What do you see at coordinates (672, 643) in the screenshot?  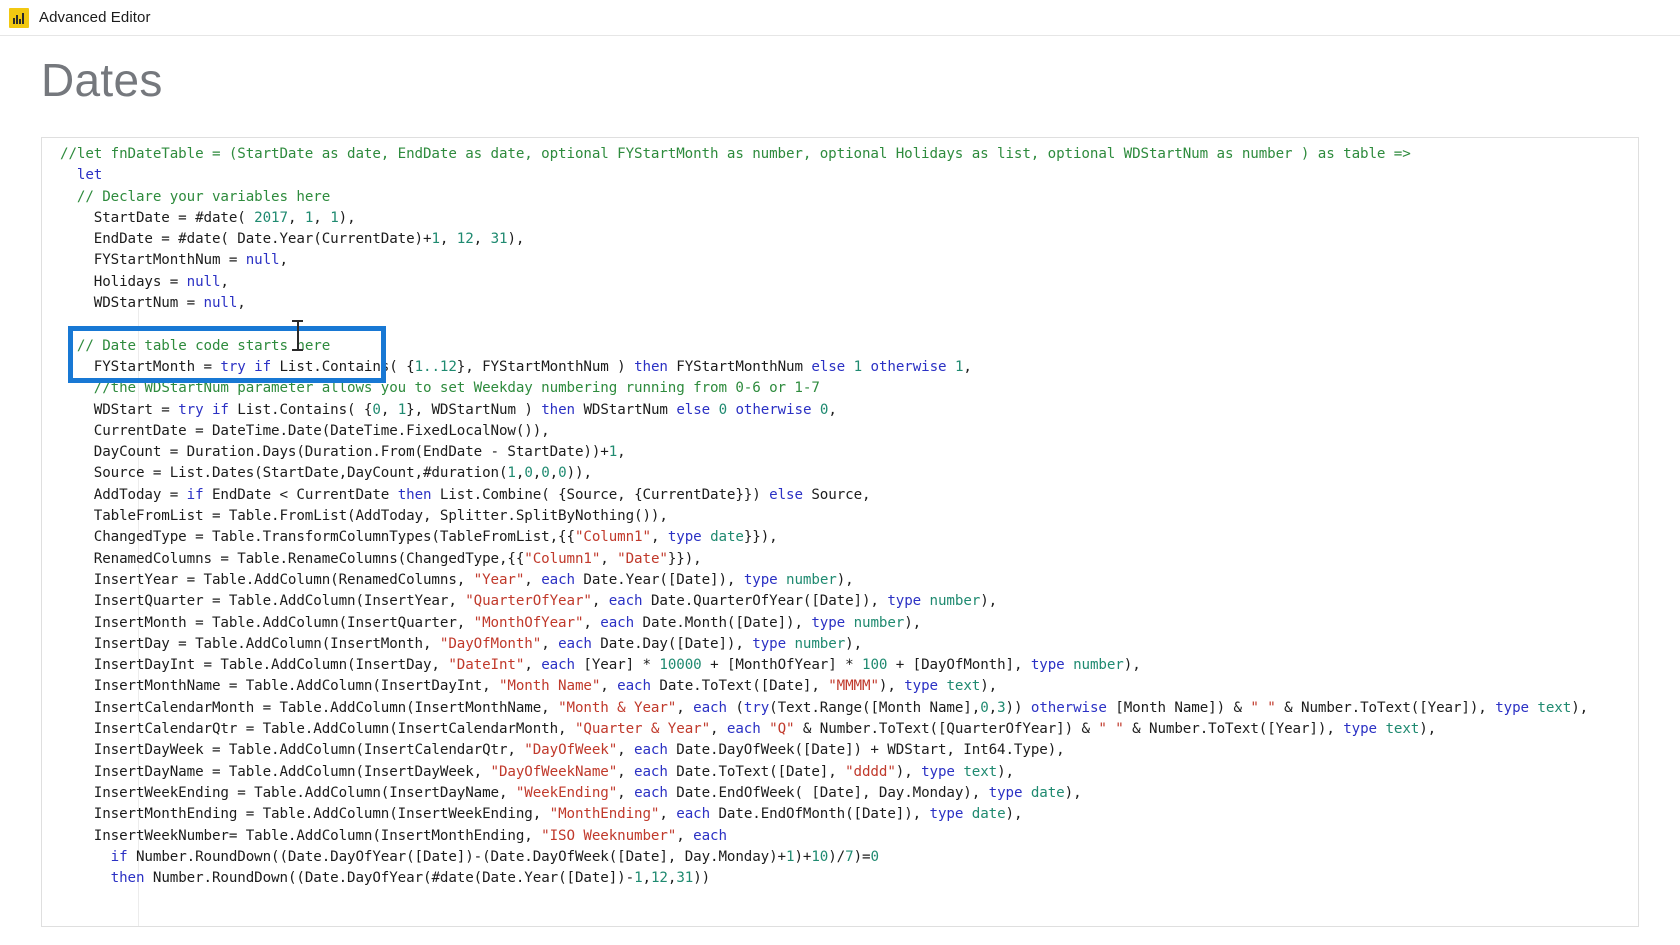 I see `code-token: Date.Day([Date]),` at bounding box center [672, 643].